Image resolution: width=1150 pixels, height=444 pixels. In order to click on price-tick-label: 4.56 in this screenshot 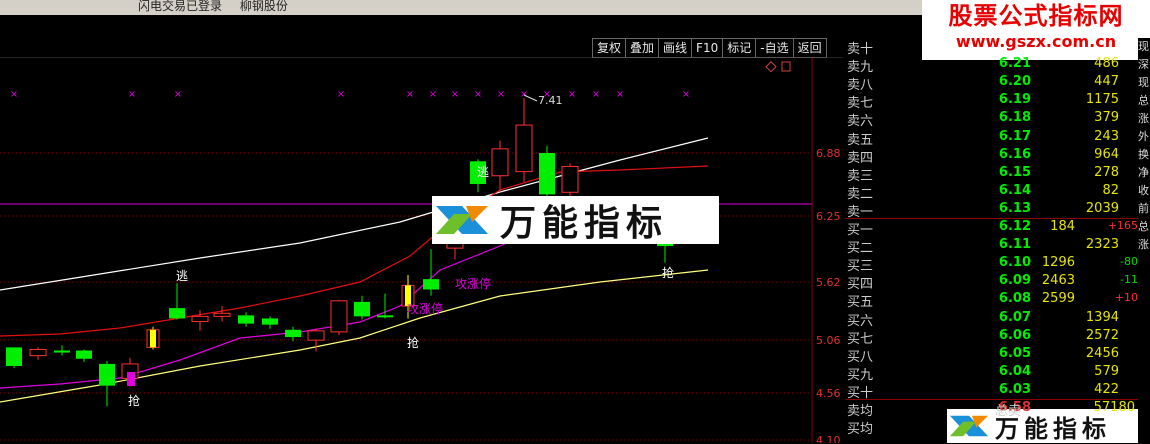, I will do `click(828, 393)`.